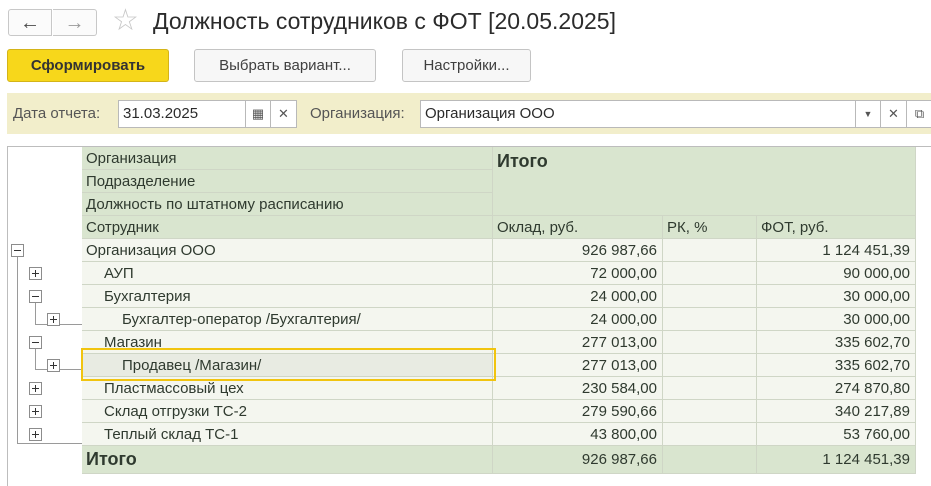 The height and width of the screenshot is (486, 931). Describe the element at coordinates (710, 411) in the screenshot. I see `row-warehouse-ts2-rk` at that location.